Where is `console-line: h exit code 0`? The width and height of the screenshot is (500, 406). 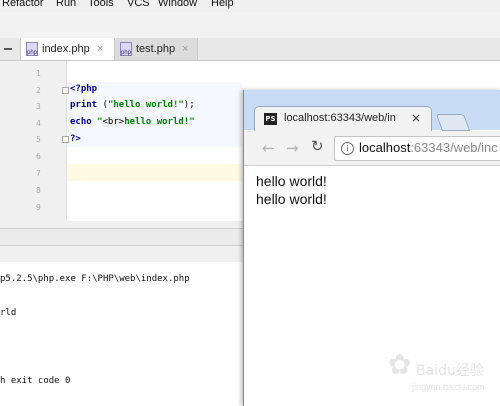
console-line: h exit code 0 is located at coordinates (35, 381).